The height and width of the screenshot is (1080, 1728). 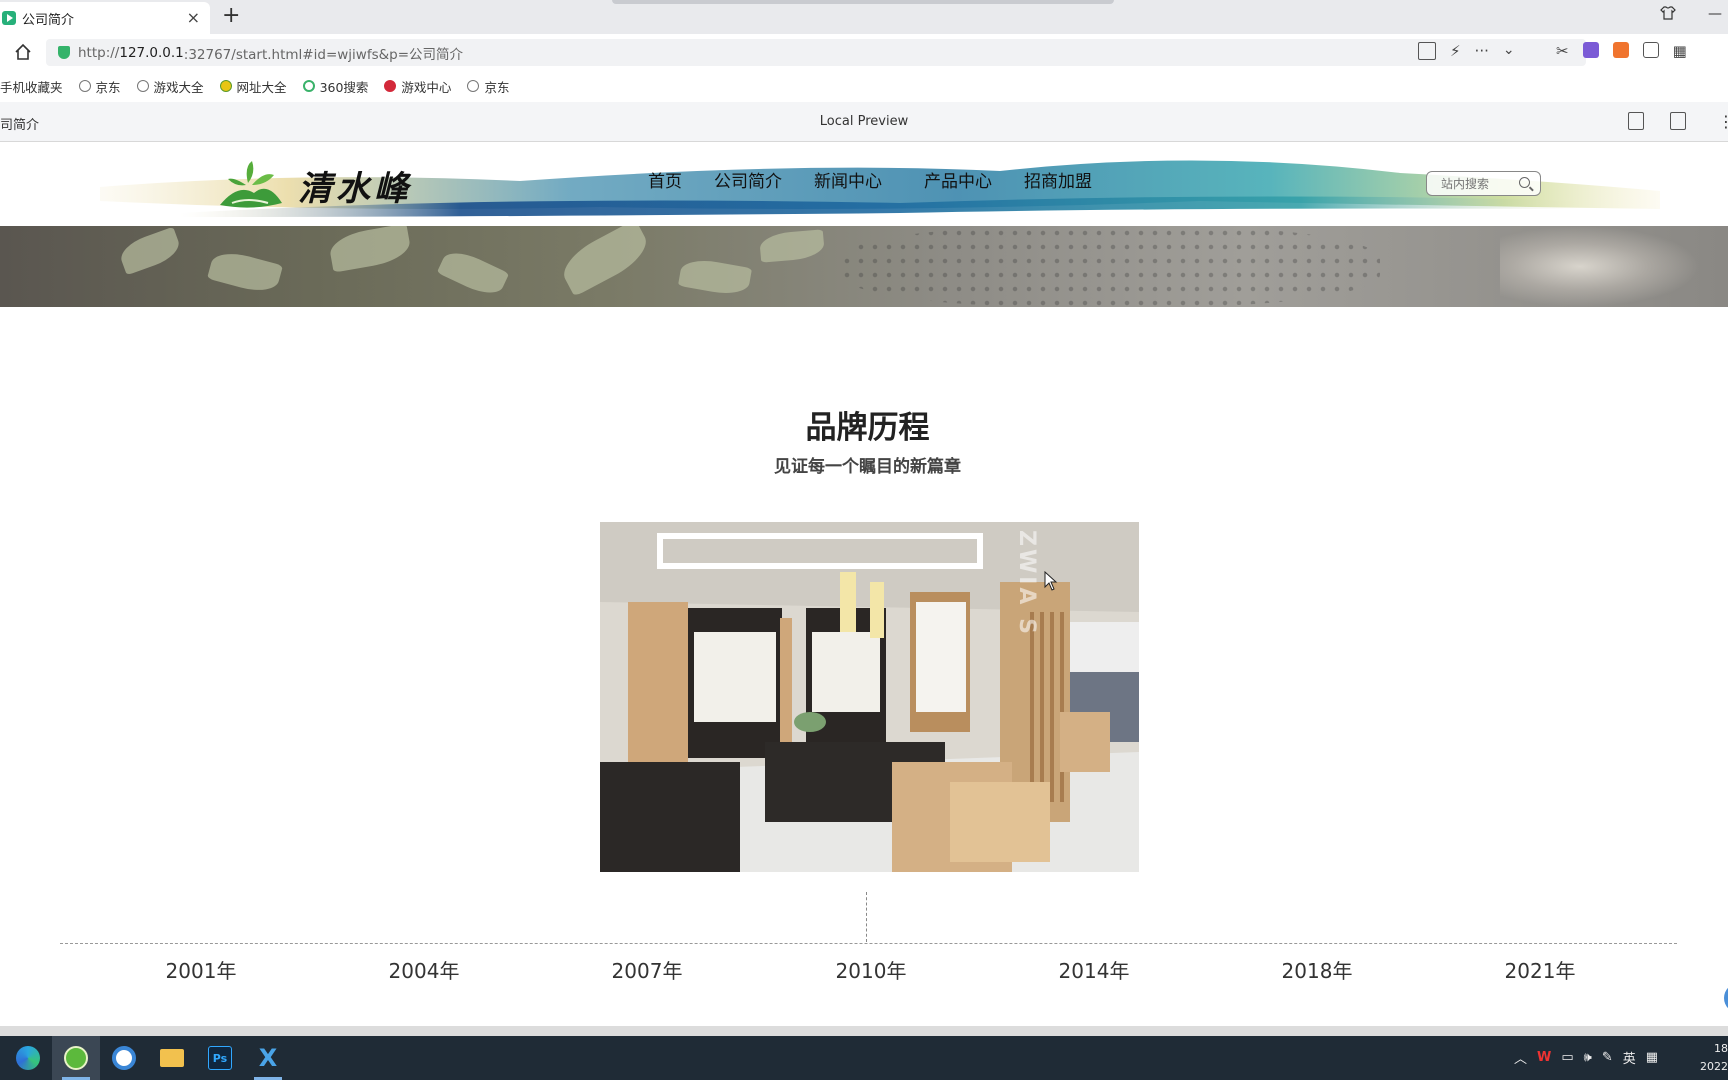 I want to click on reader-ext-icon, so click(x=1650, y=50).